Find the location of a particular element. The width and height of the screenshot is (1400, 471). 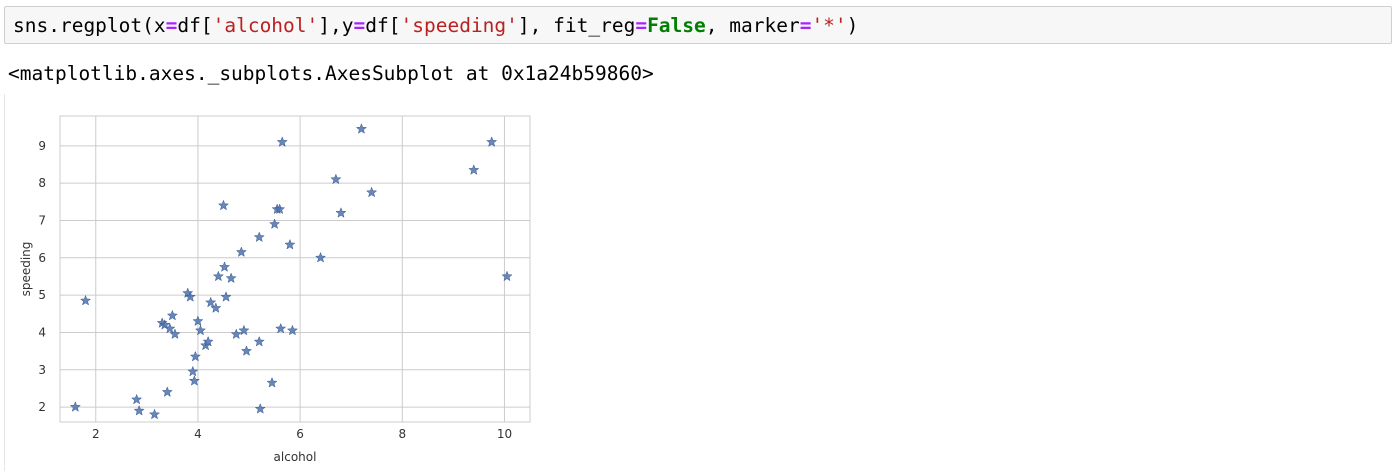

code-token: 'alcohol' is located at coordinates (265, 25).